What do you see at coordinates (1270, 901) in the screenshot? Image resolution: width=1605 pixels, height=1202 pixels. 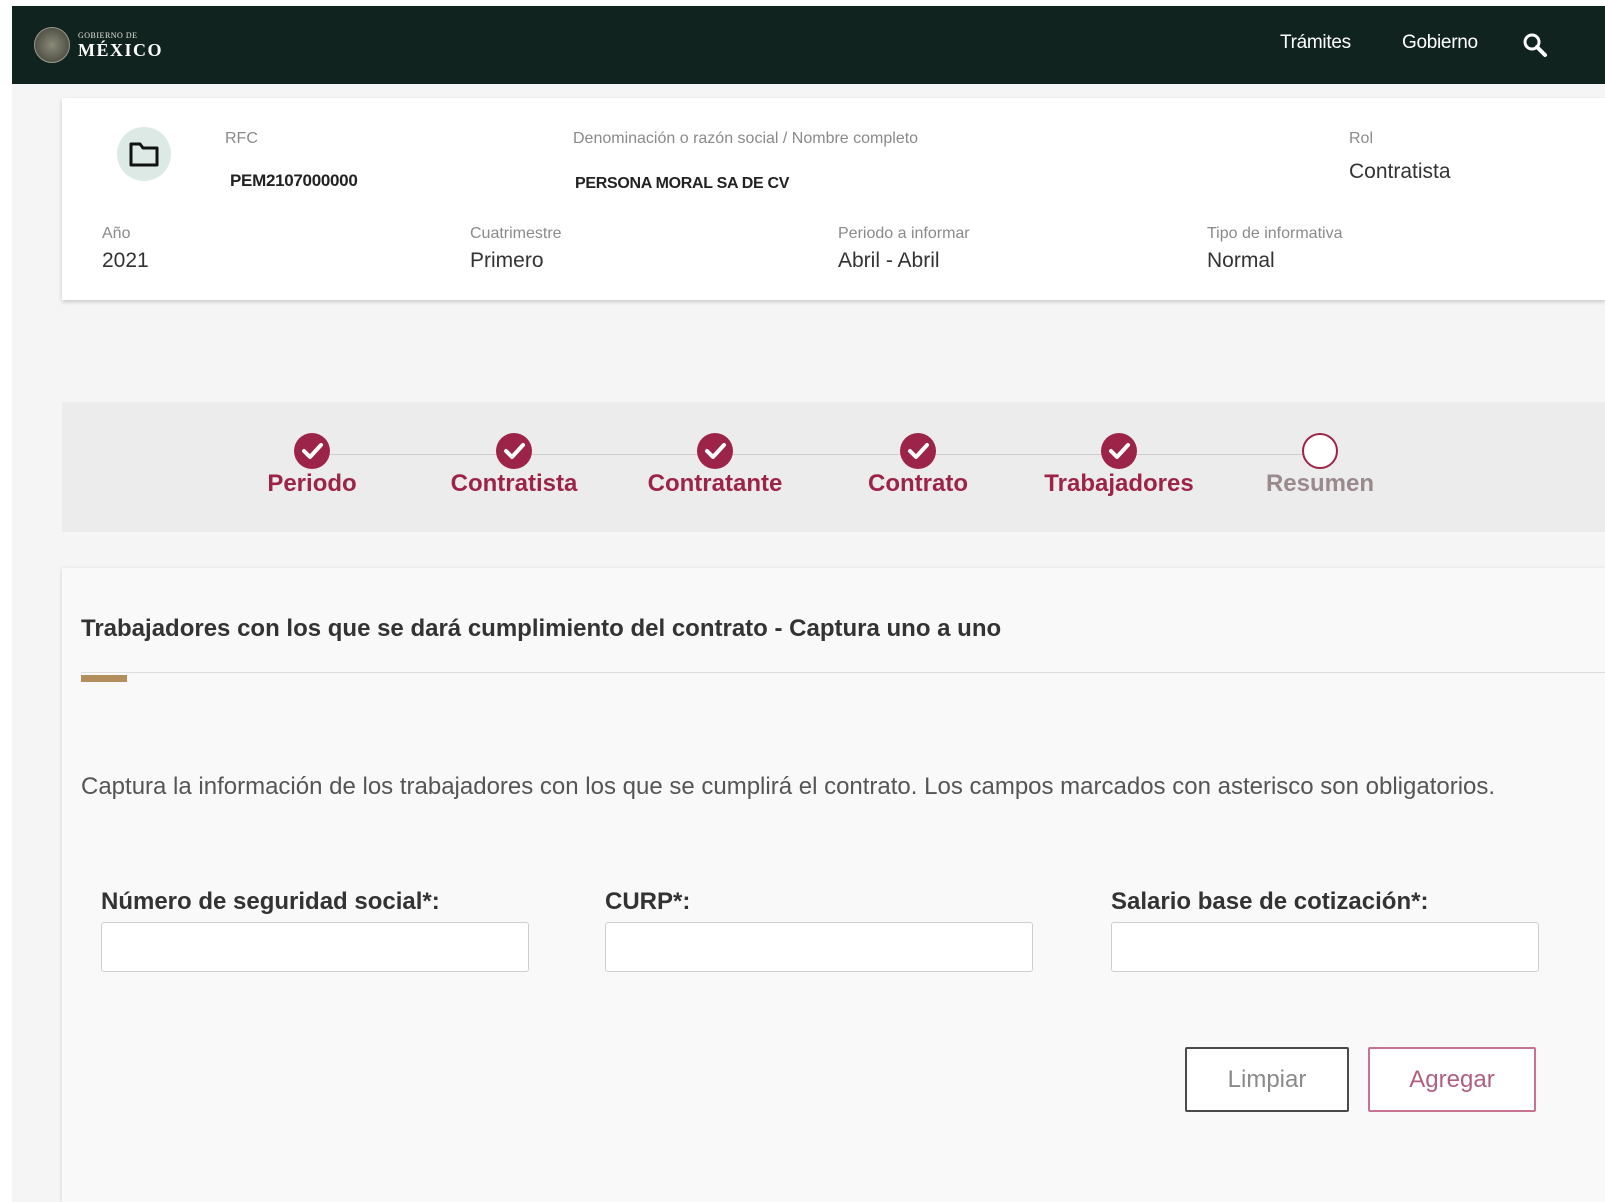 I see `salario-label: Salario base de cotización*:` at bounding box center [1270, 901].